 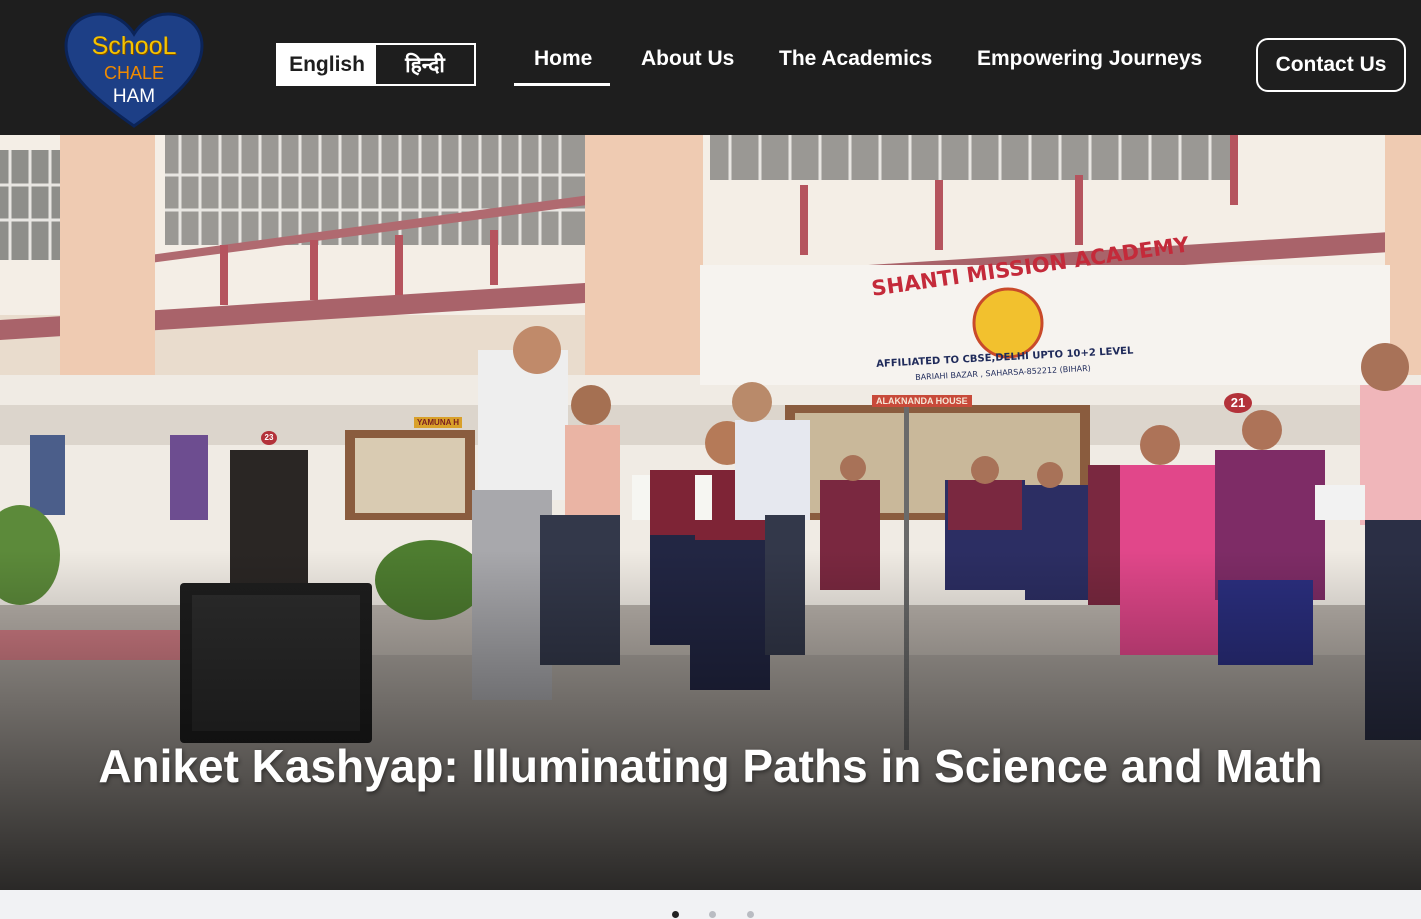 I want to click on logo-text-ham: HAM, so click(x=134, y=96).